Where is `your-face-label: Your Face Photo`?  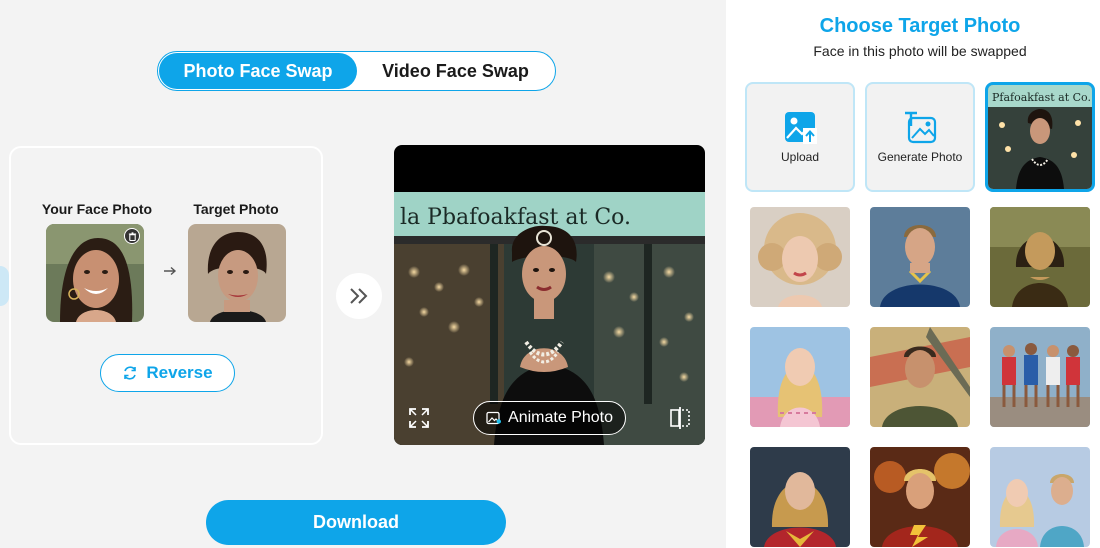
your-face-label: Your Face Photo is located at coordinates (97, 209).